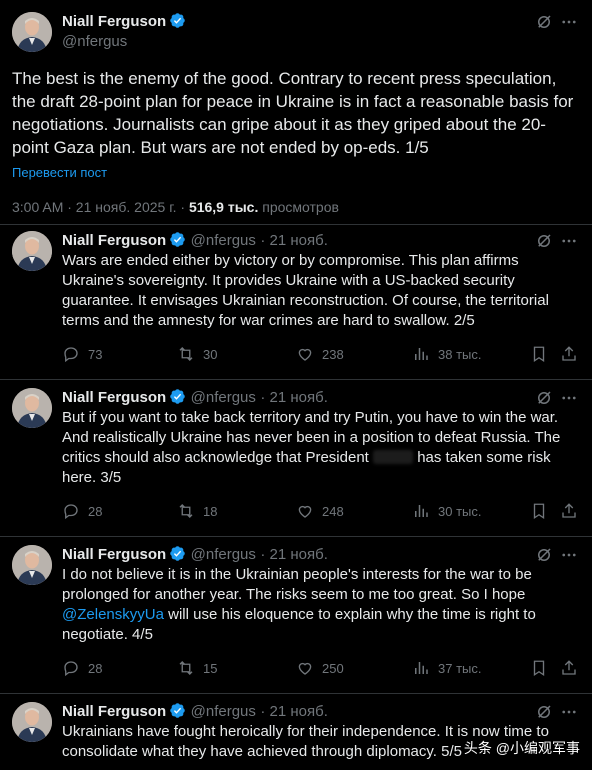  I want to click on translate-link: Перевести пост, so click(59, 172).